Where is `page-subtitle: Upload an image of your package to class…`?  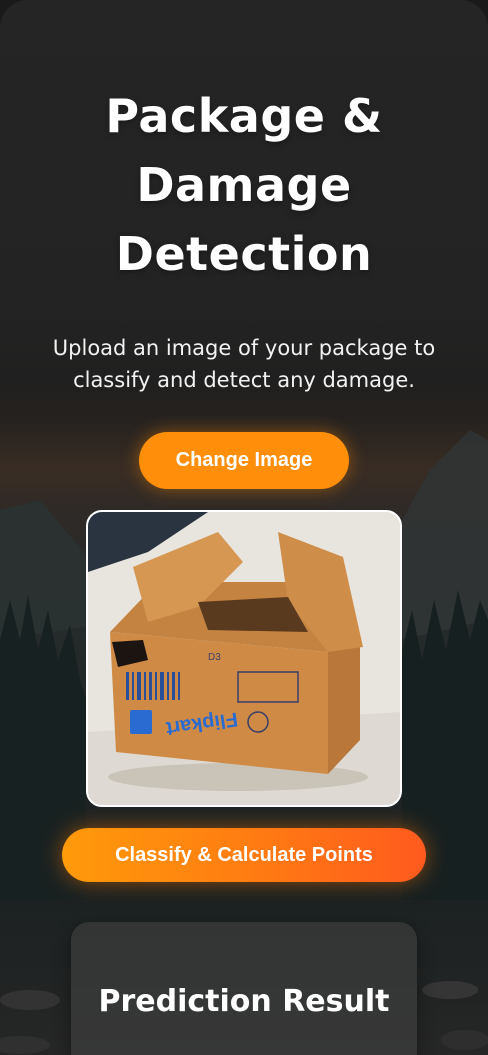
page-subtitle: Upload an image of your package to class… is located at coordinates (244, 364).